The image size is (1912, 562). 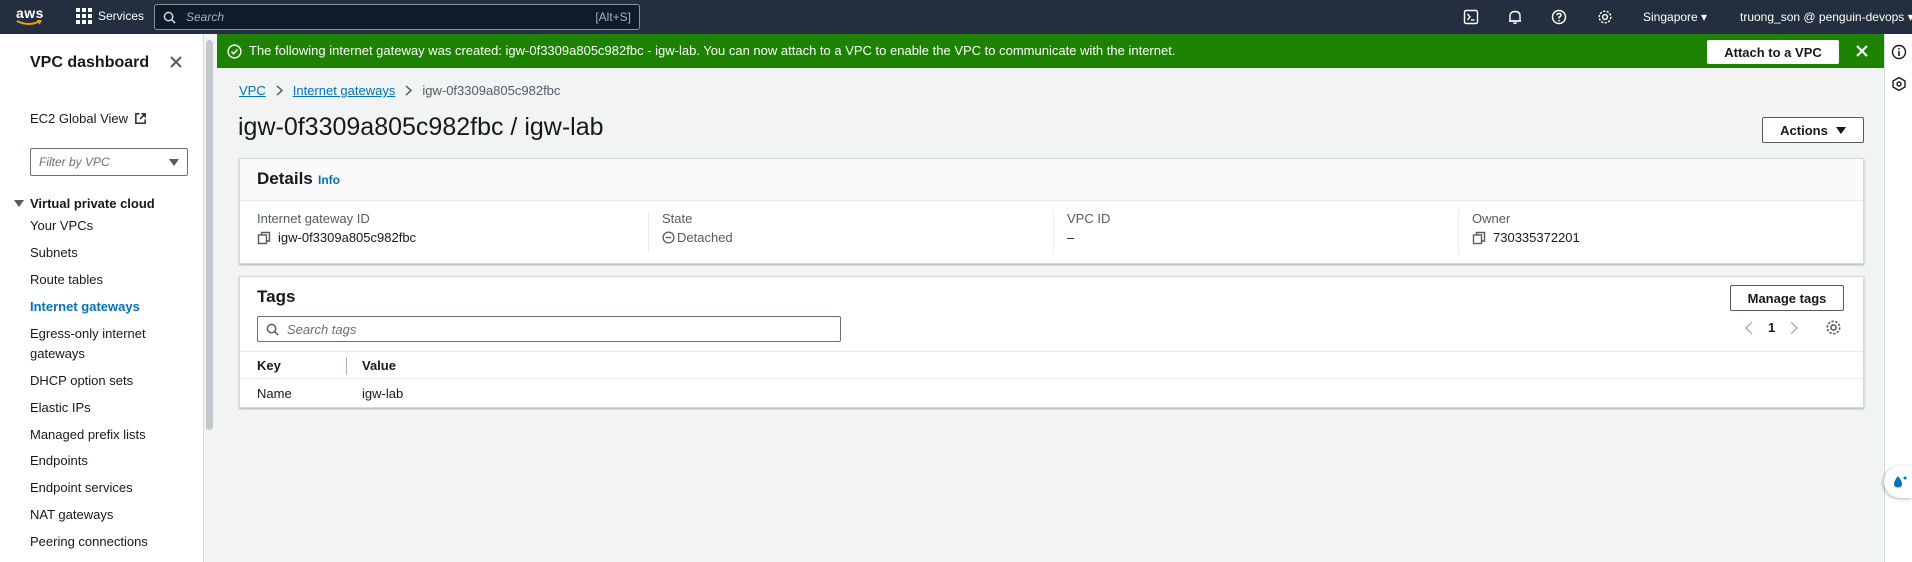 What do you see at coordinates (850, 232) in the screenshot?
I see `state-field: State Detached` at bounding box center [850, 232].